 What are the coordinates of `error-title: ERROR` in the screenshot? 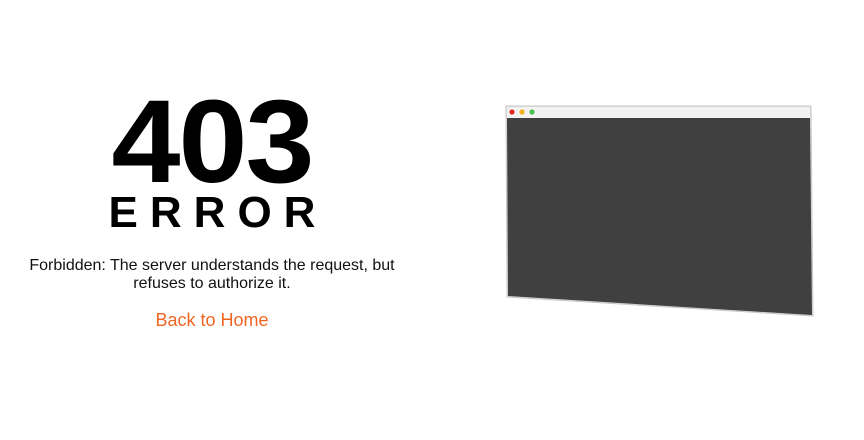 It's located at (218, 212).